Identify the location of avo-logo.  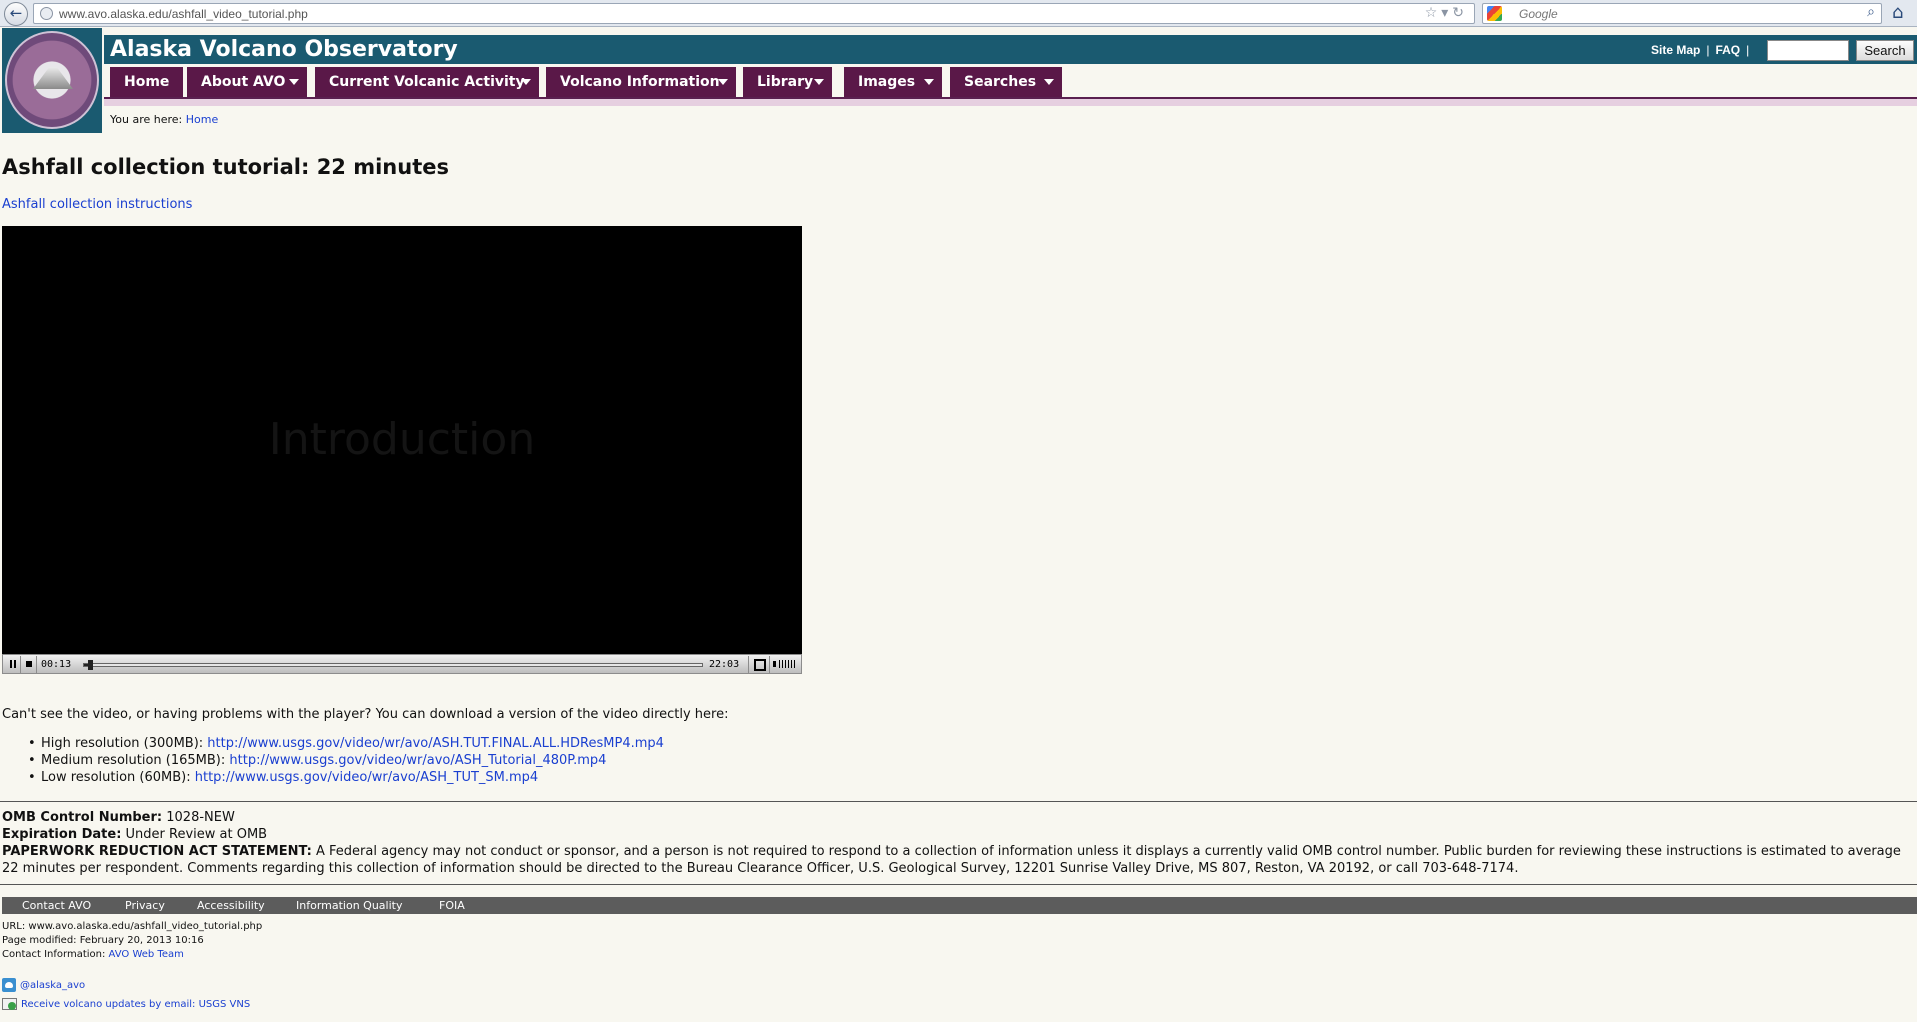
(52, 80).